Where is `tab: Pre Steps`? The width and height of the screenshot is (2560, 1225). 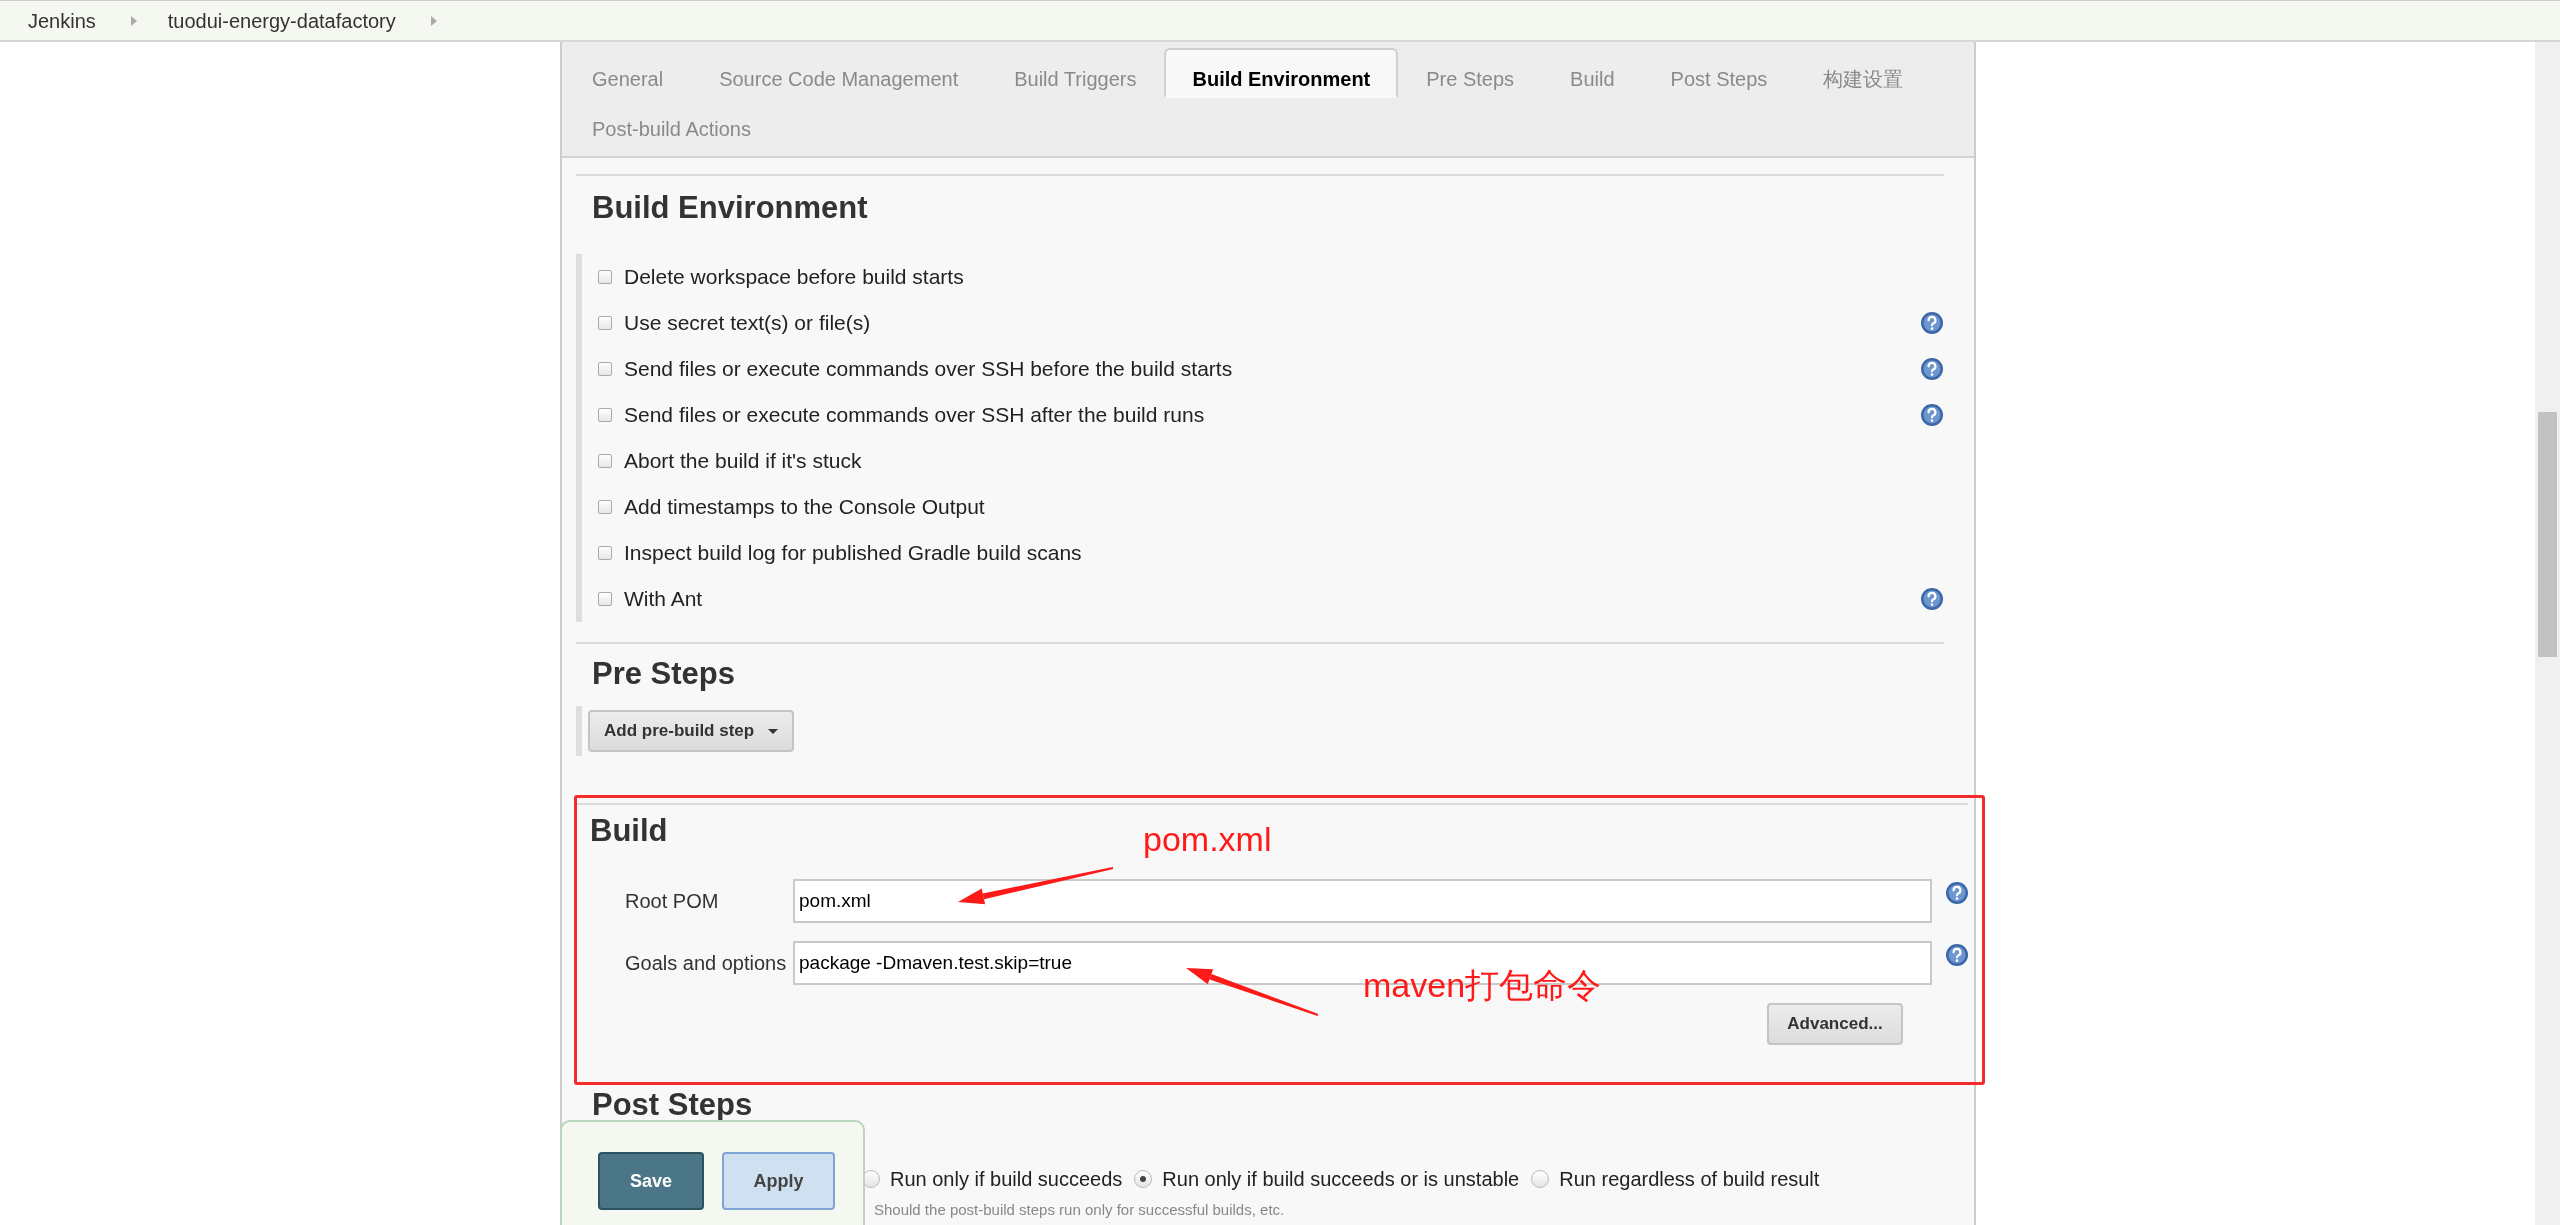 tab: Pre Steps is located at coordinates (1470, 73).